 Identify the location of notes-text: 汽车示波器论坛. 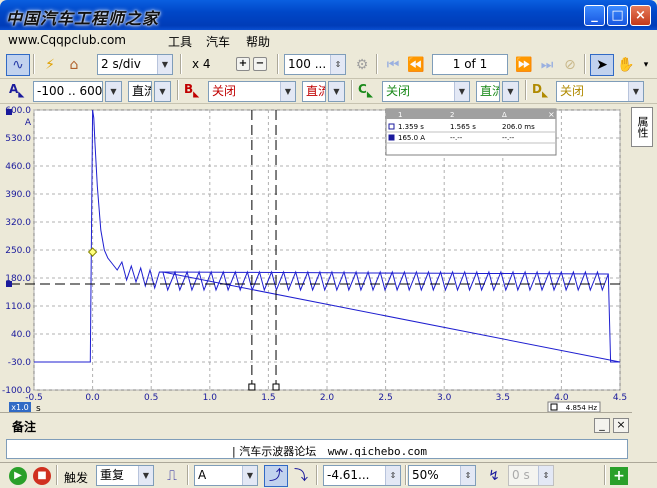
(278, 451).